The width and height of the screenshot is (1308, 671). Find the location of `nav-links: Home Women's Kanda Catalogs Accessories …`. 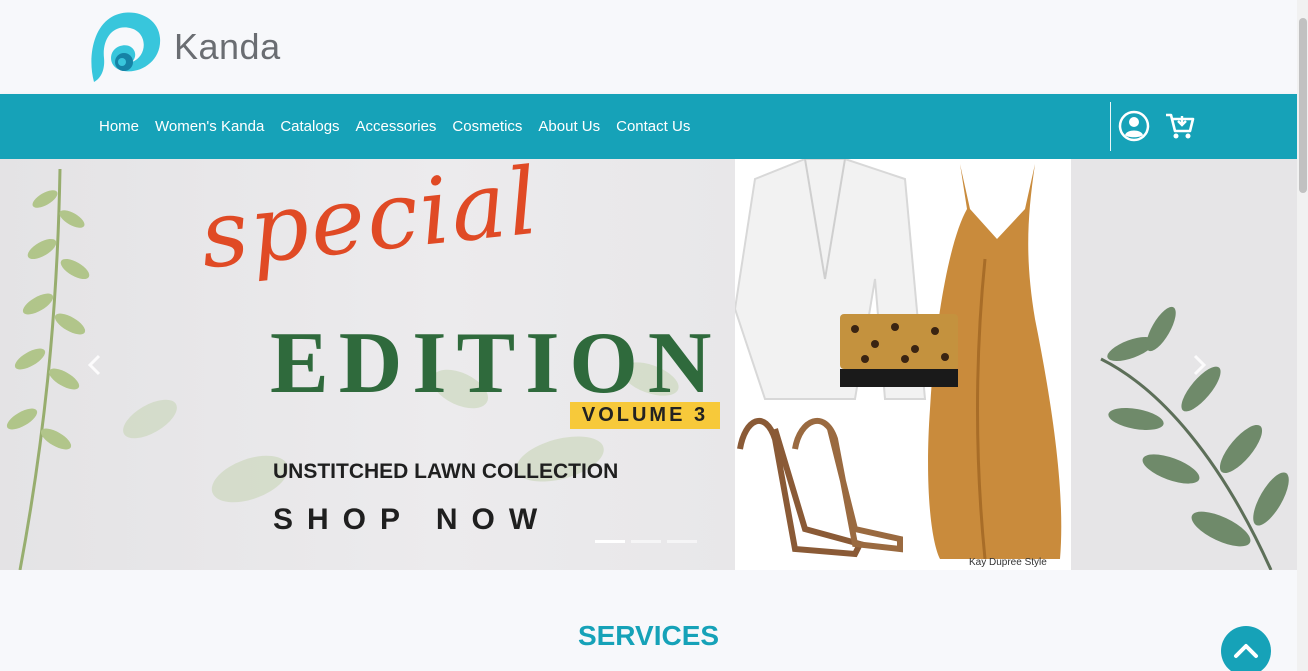

nav-links: Home Women's Kanda Catalogs Accessories … is located at coordinates (394, 126).